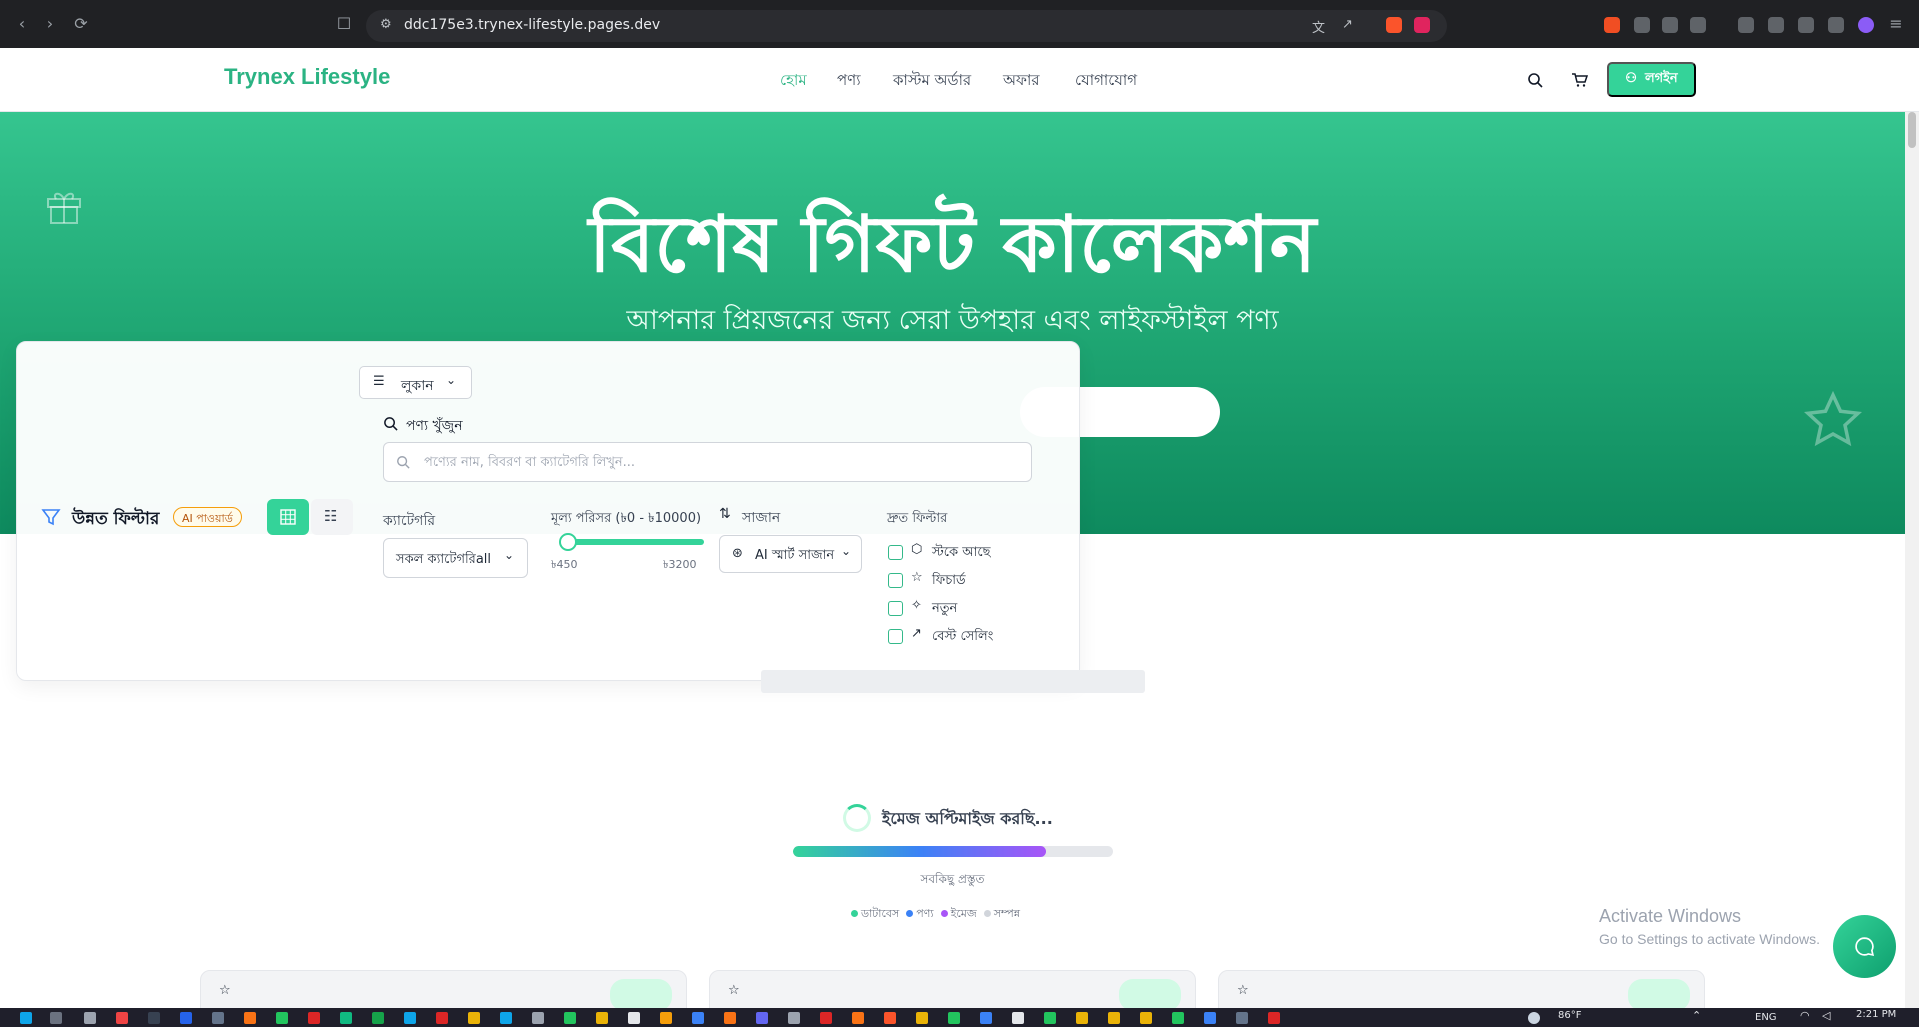 The width and height of the screenshot is (1919, 1027). I want to click on vpn-icon, so click(1836, 25).